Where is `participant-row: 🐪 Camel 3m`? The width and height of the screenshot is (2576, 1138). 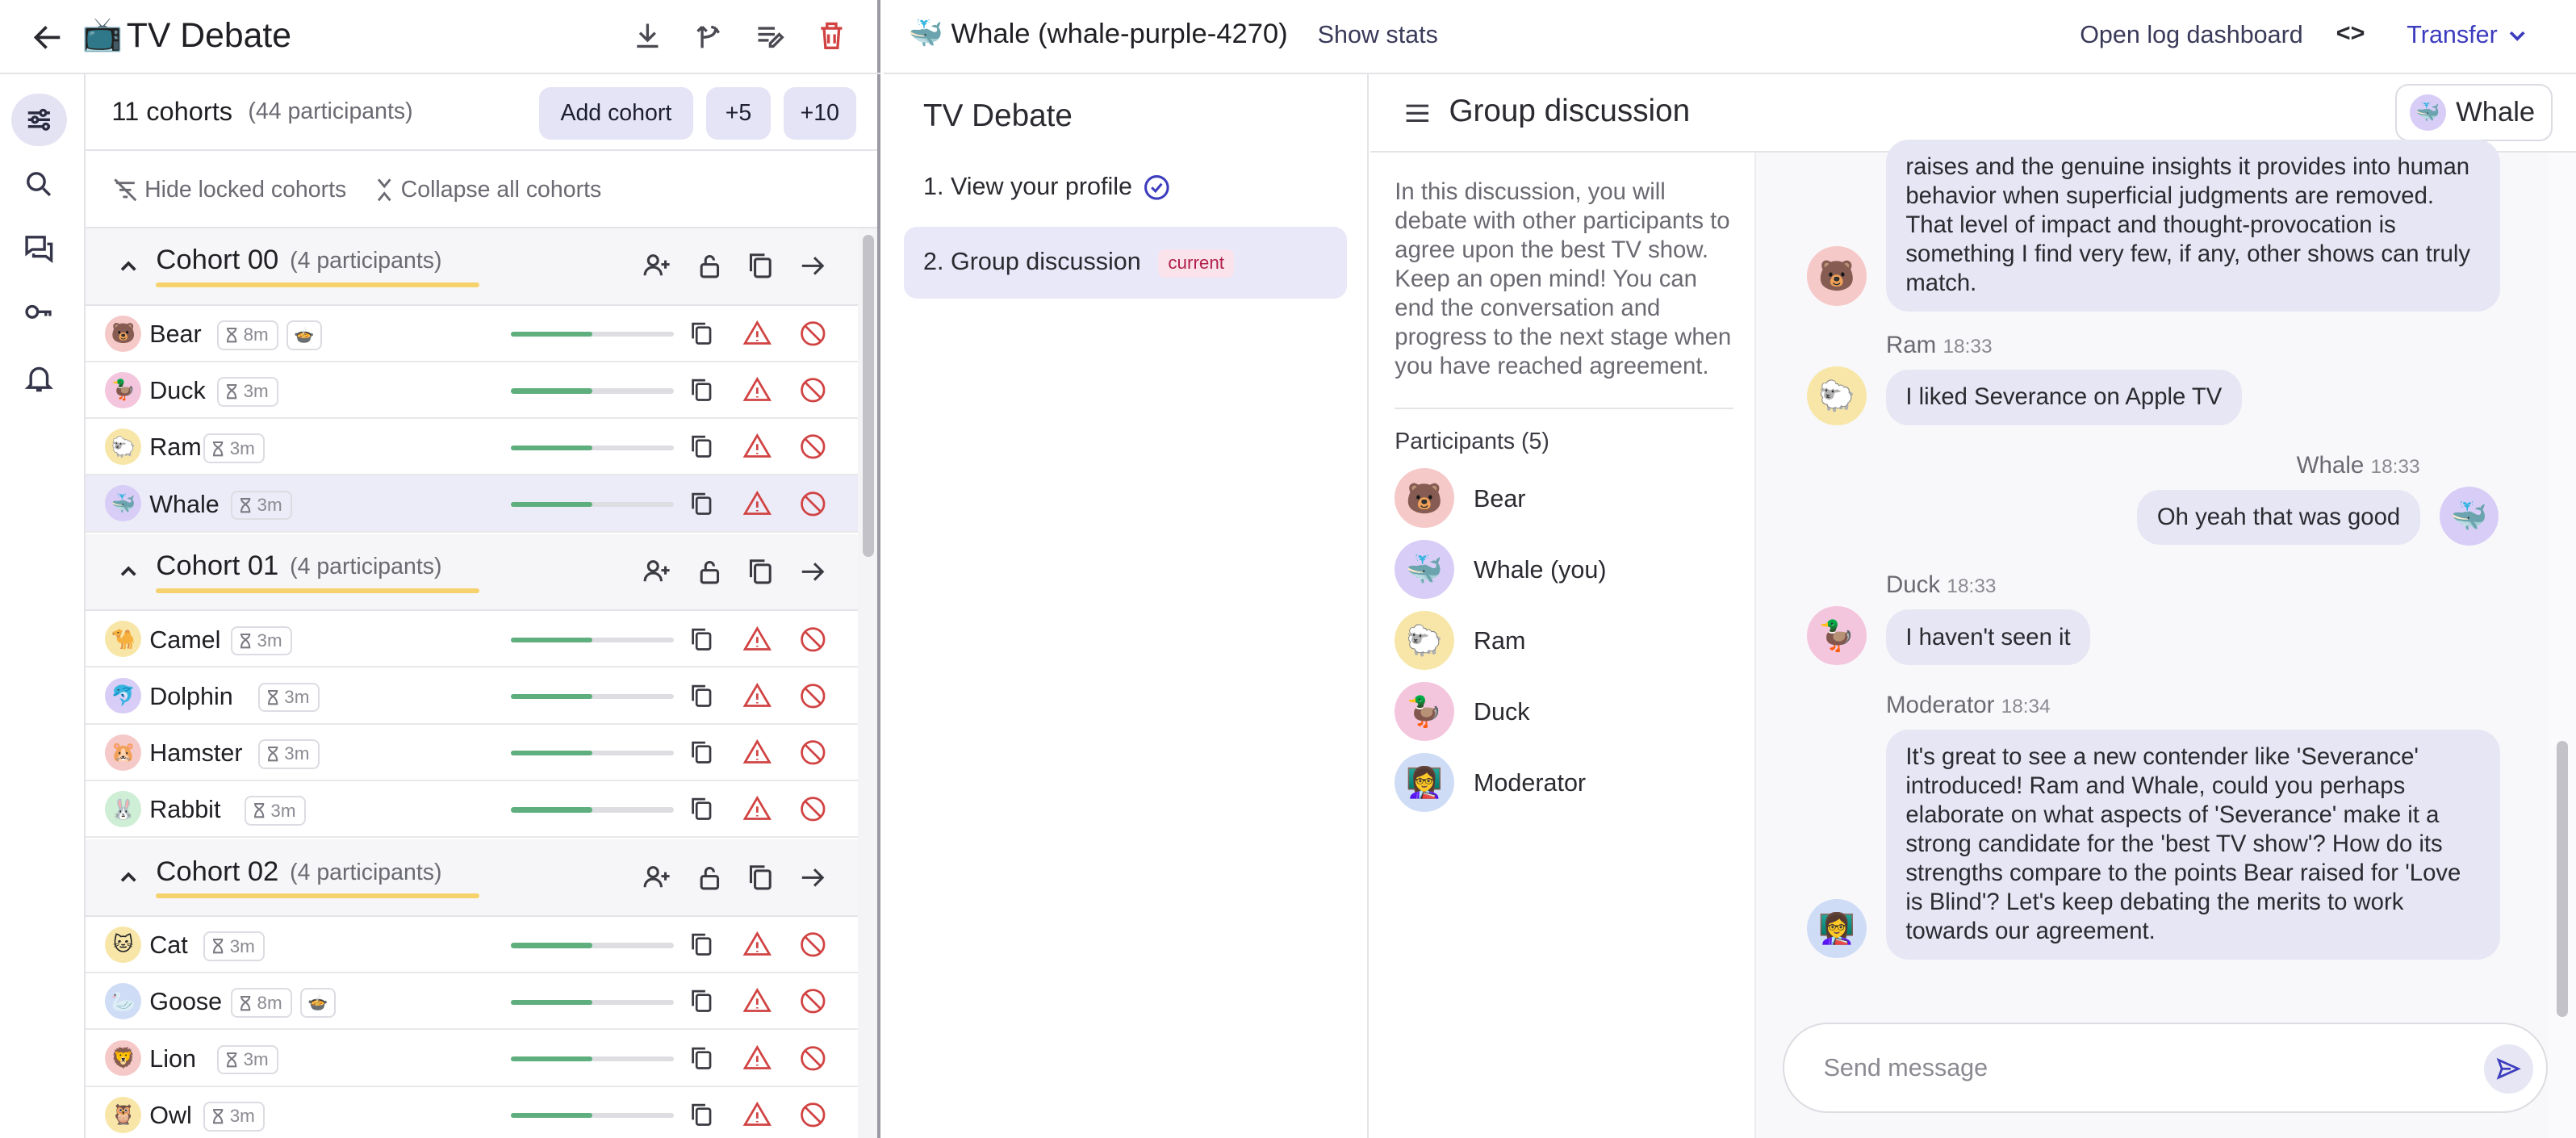
participant-row: 🐪 Camel 3m is located at coordinates (471, 640).